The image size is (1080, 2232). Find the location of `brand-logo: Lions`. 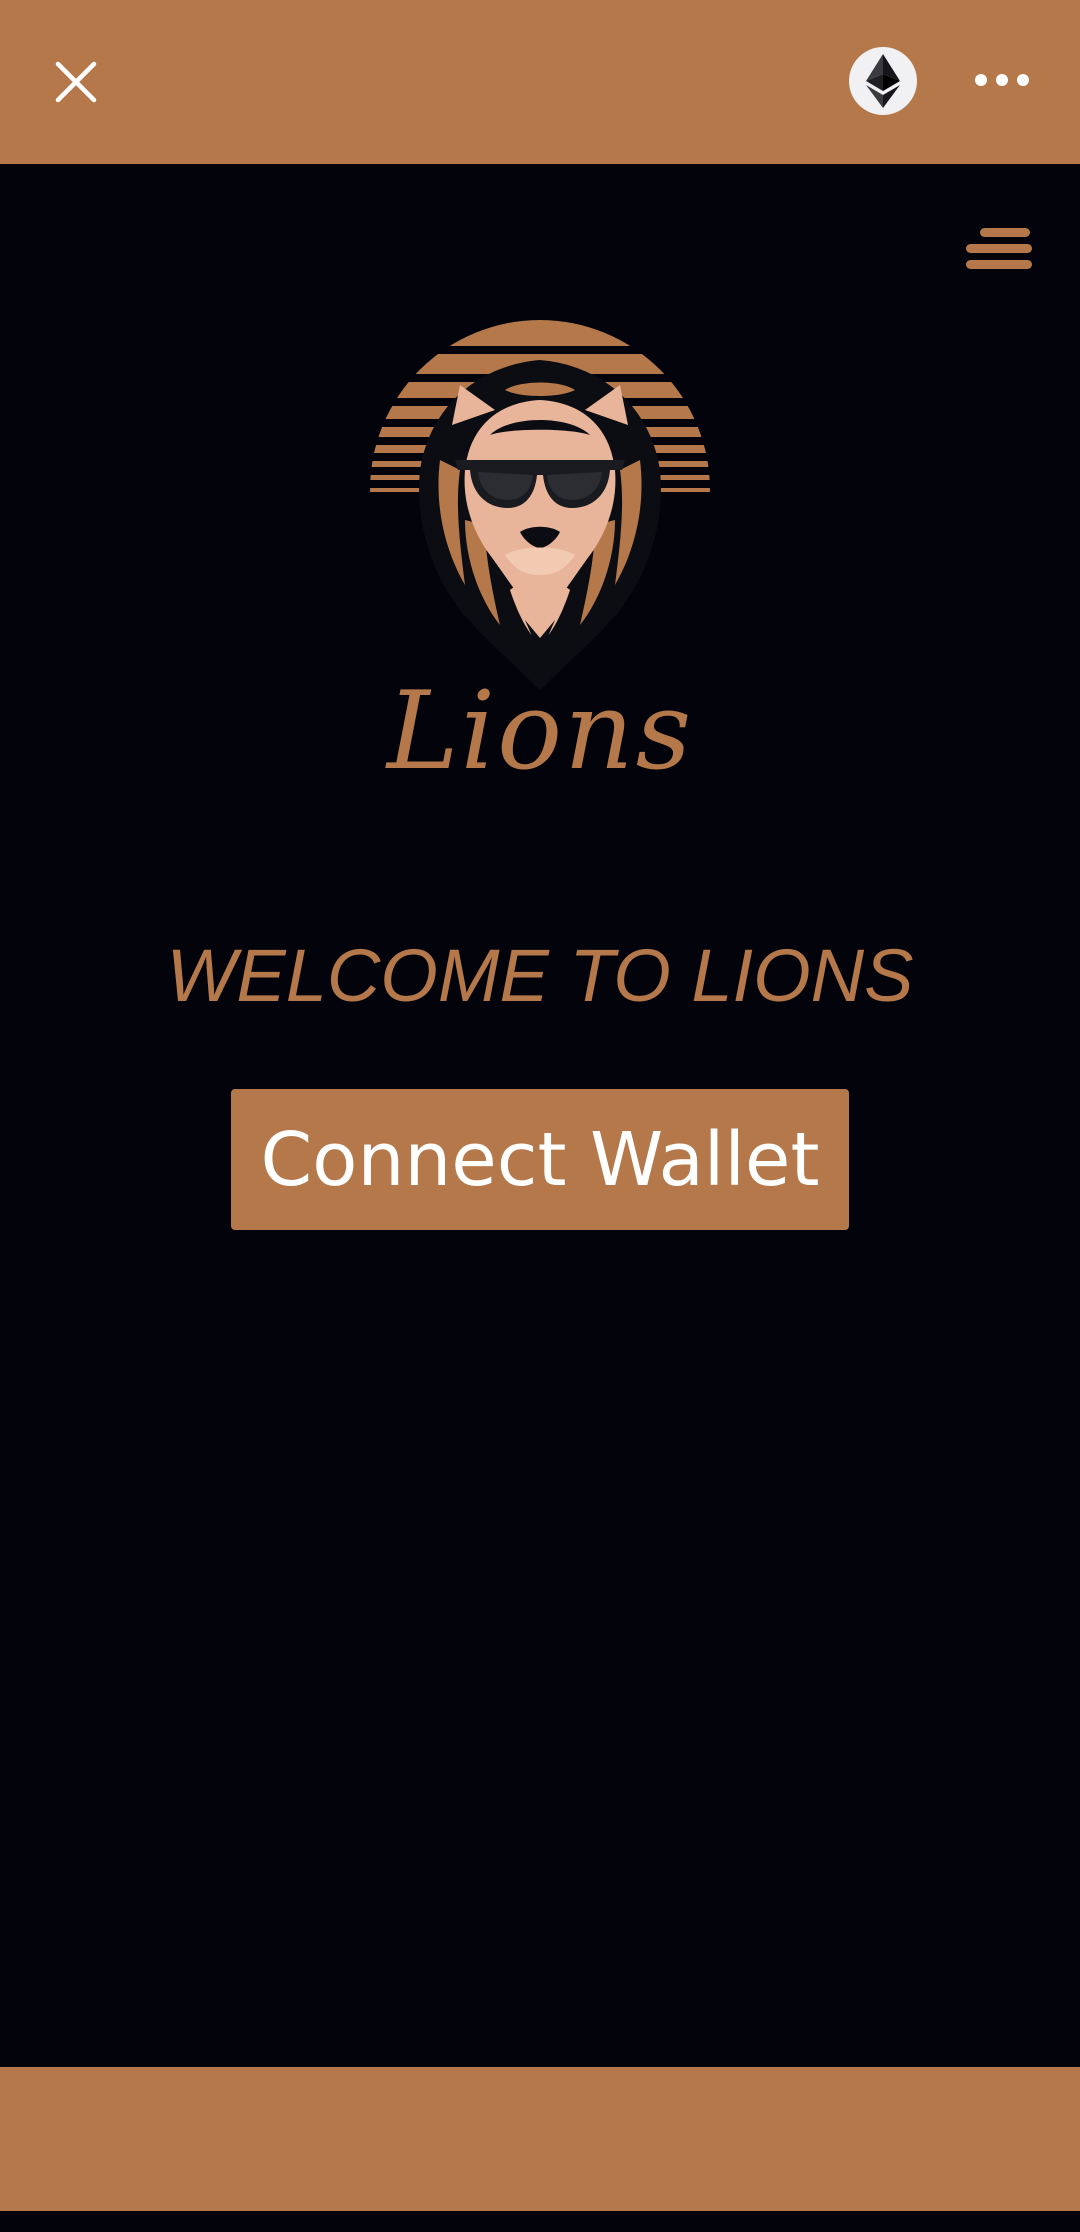

brand-logo: Lions is located at coordinates (540, 555).